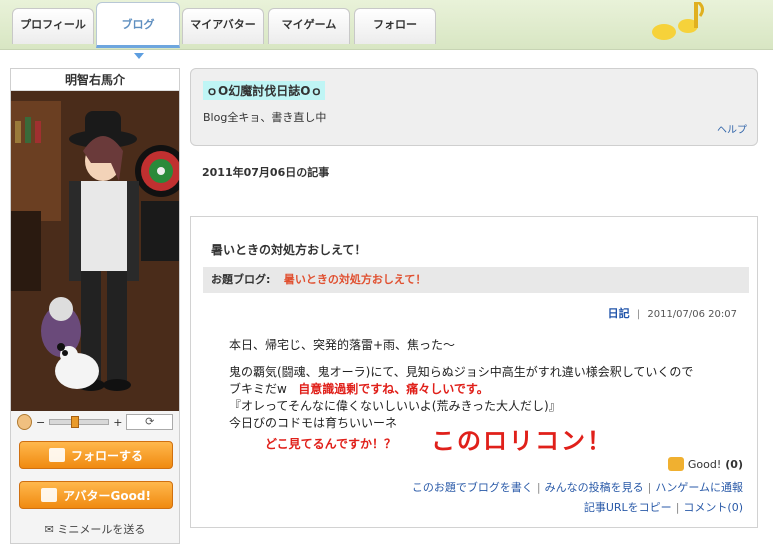 The width and height of the screenshot is (773, 551). Describe the element at coordinates (96, 455) in the screenshot. I see `follow-button: フォローする` at that location.